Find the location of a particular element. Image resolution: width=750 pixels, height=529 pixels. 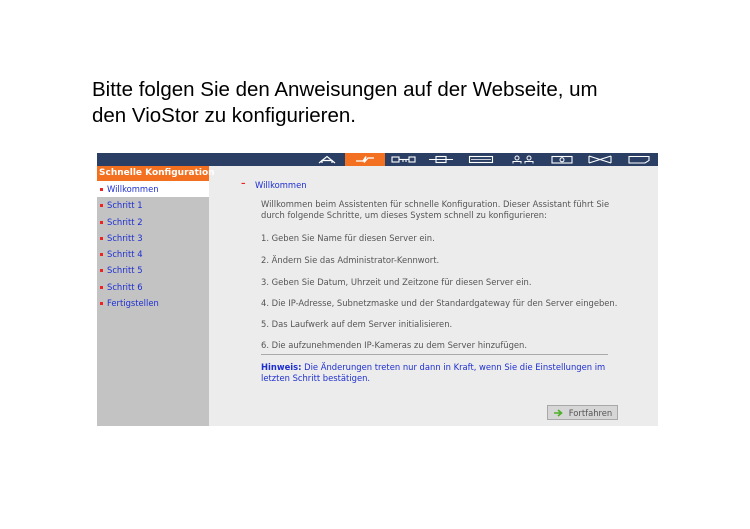

tab-home is located at coordinates (326, 159).